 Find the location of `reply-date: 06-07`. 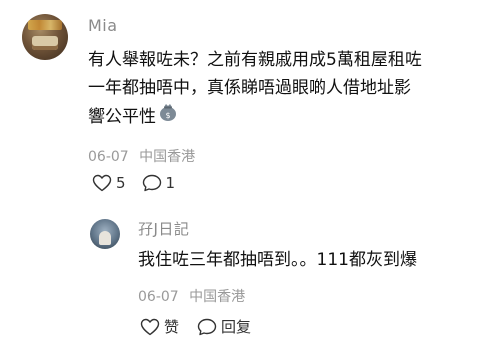

reply-date: 06-07 is located at coordinates (158, 297).